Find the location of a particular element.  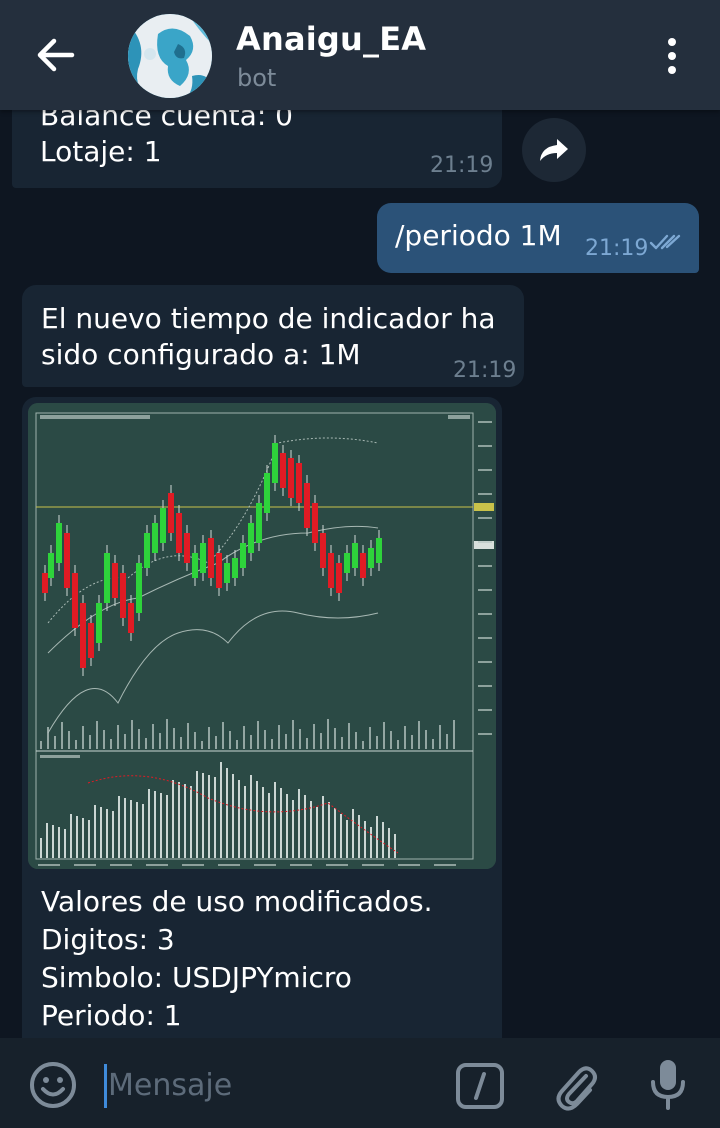

caption-line: Periodo: 1 is located at coordinates (111, 1015).